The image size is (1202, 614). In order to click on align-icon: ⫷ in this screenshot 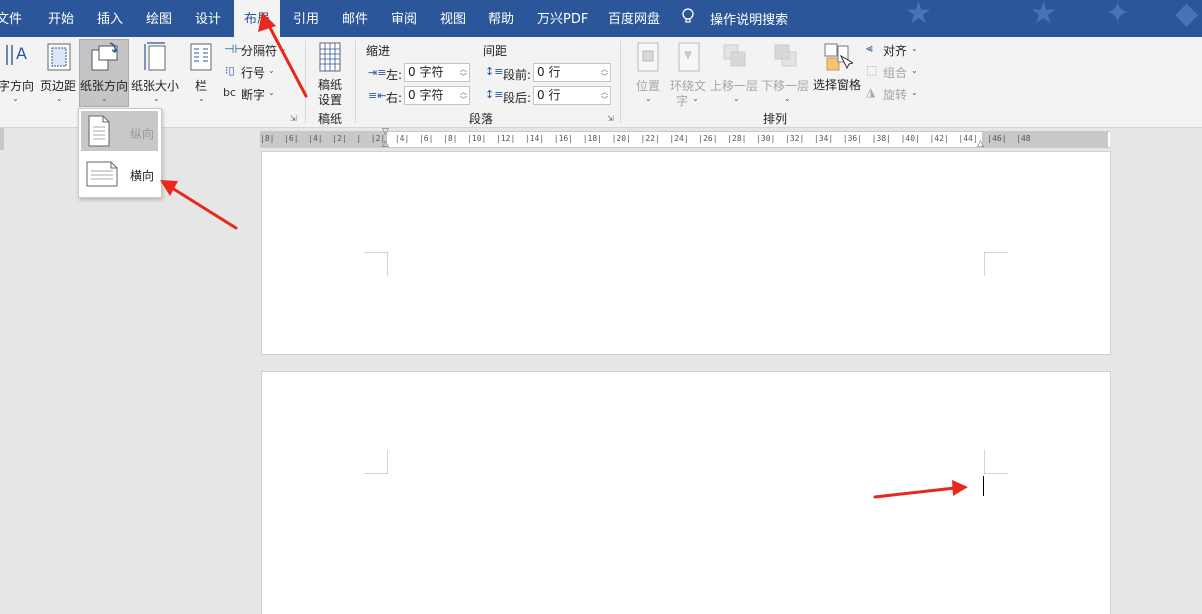, I will do `click(869, 48)`.